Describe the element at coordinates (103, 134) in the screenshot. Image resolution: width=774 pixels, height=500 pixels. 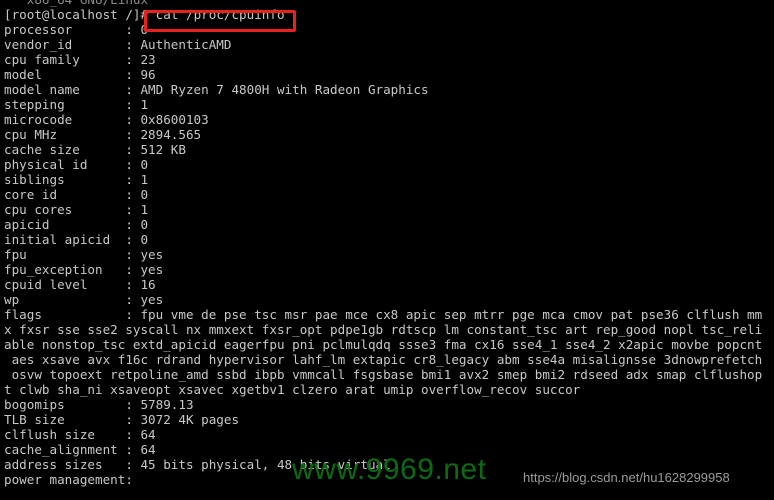
I see `output-line: cpu MHz : 2894.565` at that location.